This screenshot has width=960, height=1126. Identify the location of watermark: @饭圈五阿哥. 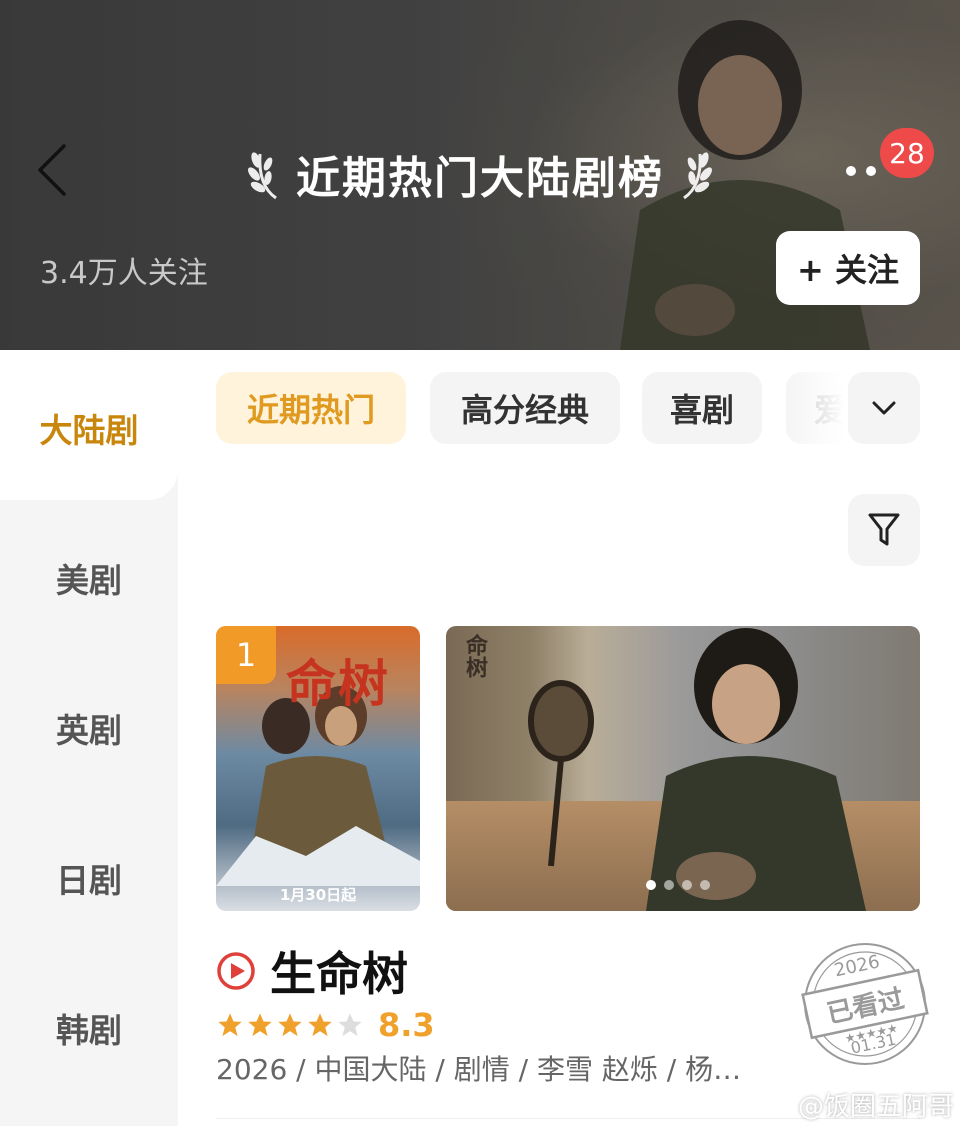
(858, 1104).